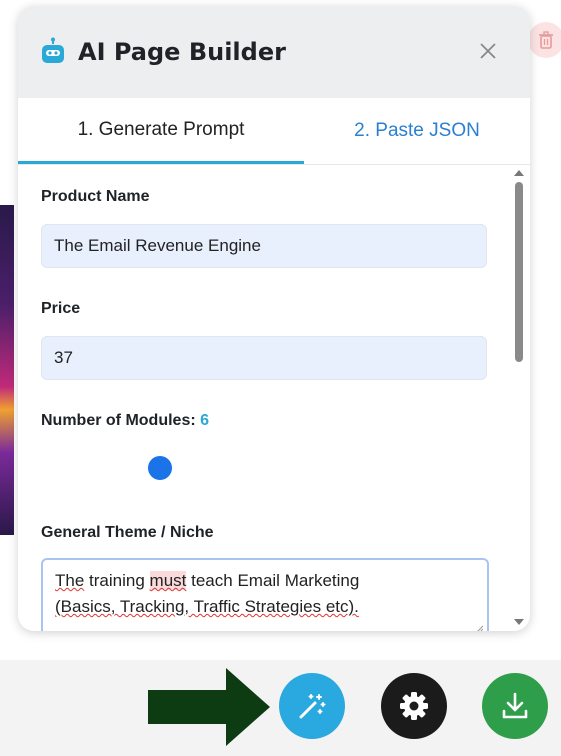 The width and height of the screenshot is (561, 756). I want to click on background-image-strip, so click(7, 370).